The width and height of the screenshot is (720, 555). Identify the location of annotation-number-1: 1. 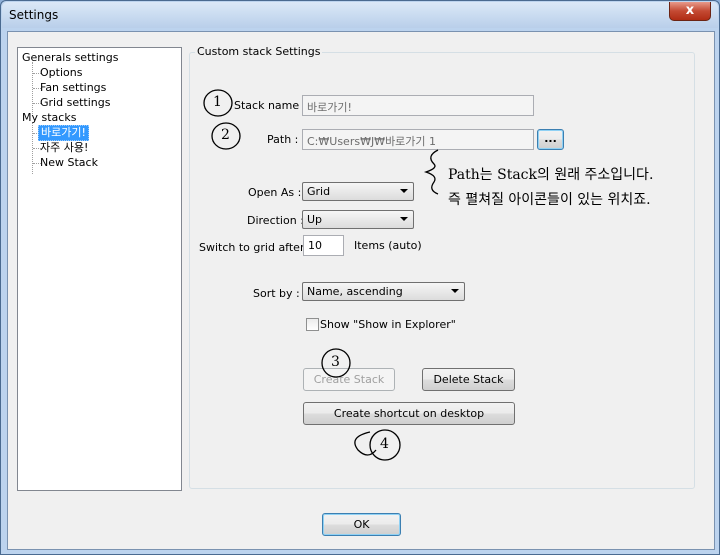
(217, 102).